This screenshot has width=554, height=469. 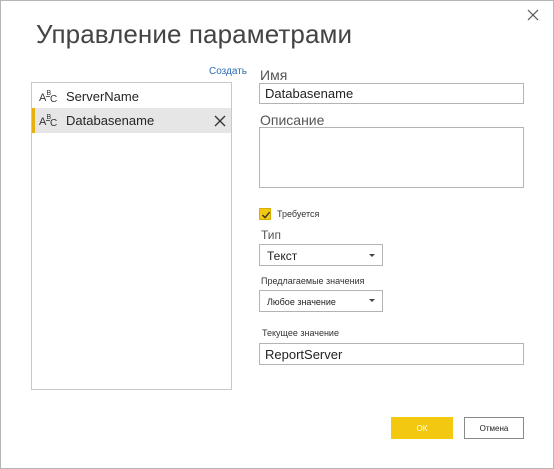 I want to click on cancel-button: Отмена, so click(x=494, y=428).